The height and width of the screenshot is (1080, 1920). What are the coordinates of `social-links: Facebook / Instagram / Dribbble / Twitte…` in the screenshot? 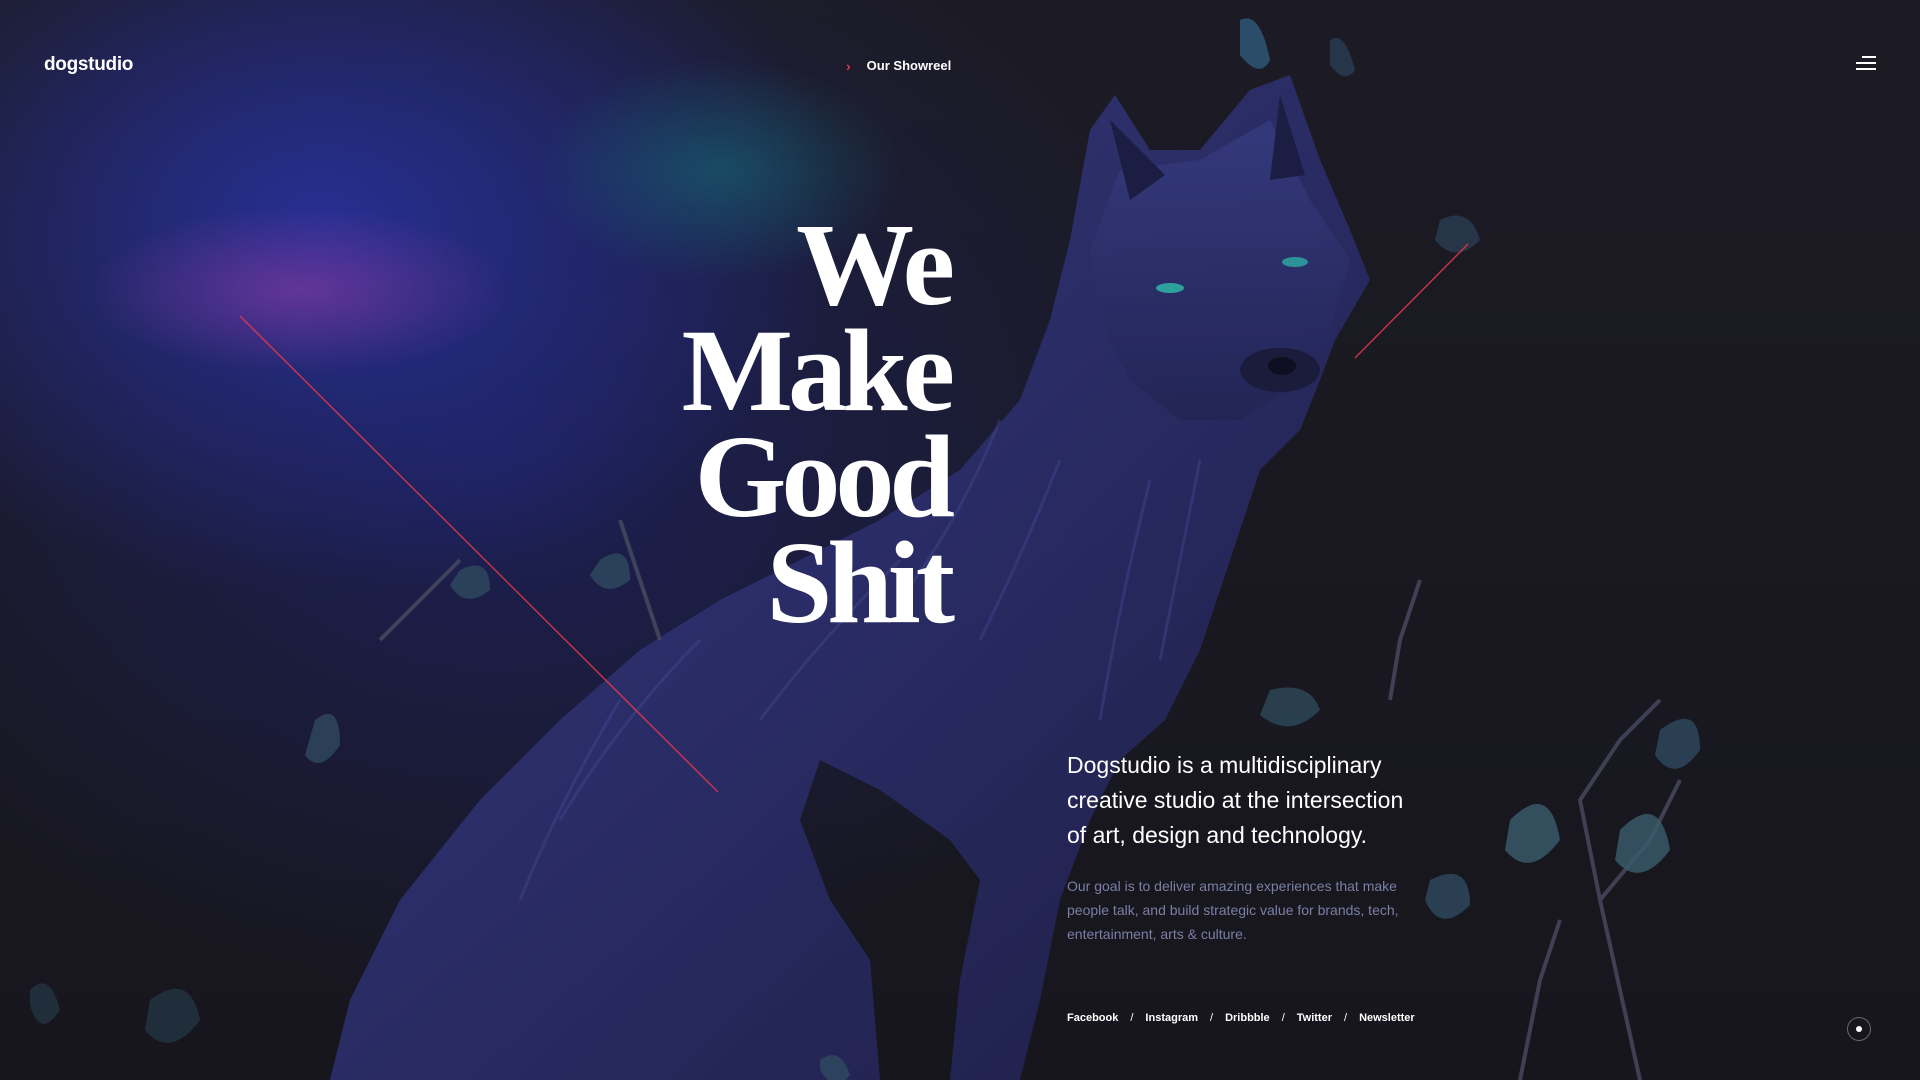 It's located at (1241, 1018).